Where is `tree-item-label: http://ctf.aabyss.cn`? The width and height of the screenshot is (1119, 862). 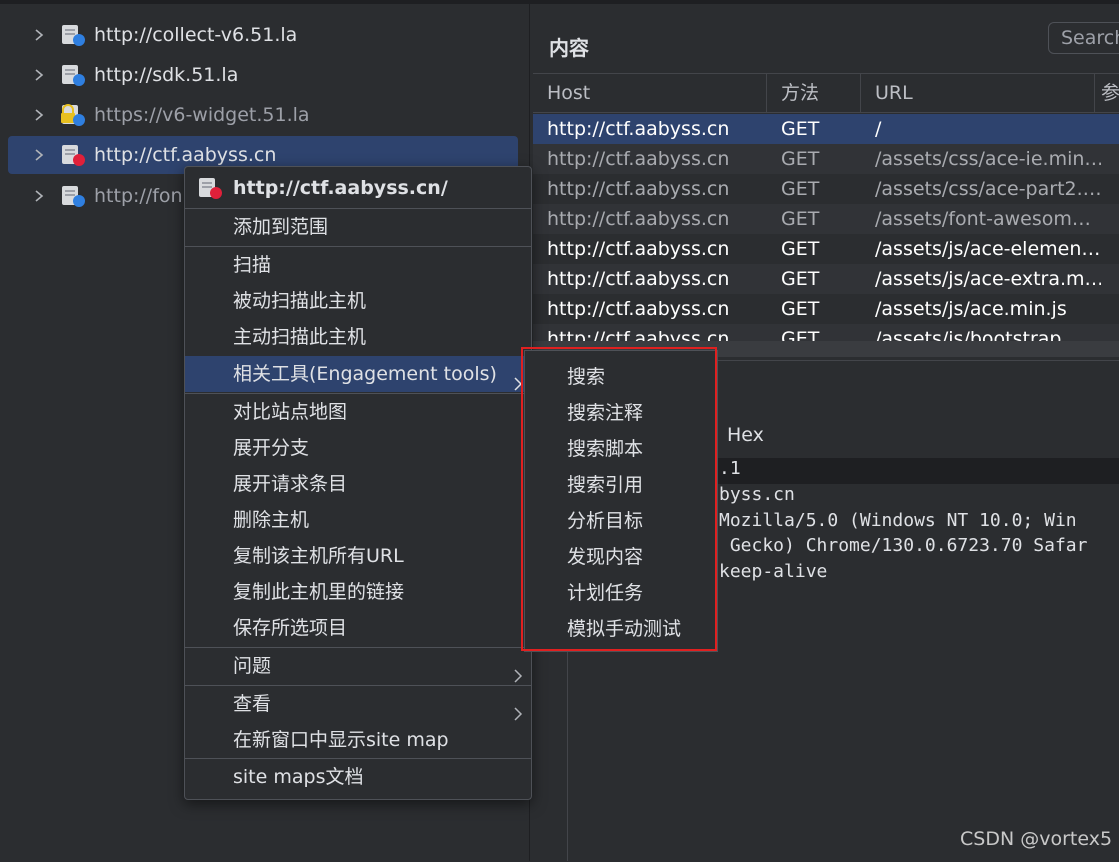
tree-item-label: http://ctf.aabyss.cn is located at coordinates (185, 155).